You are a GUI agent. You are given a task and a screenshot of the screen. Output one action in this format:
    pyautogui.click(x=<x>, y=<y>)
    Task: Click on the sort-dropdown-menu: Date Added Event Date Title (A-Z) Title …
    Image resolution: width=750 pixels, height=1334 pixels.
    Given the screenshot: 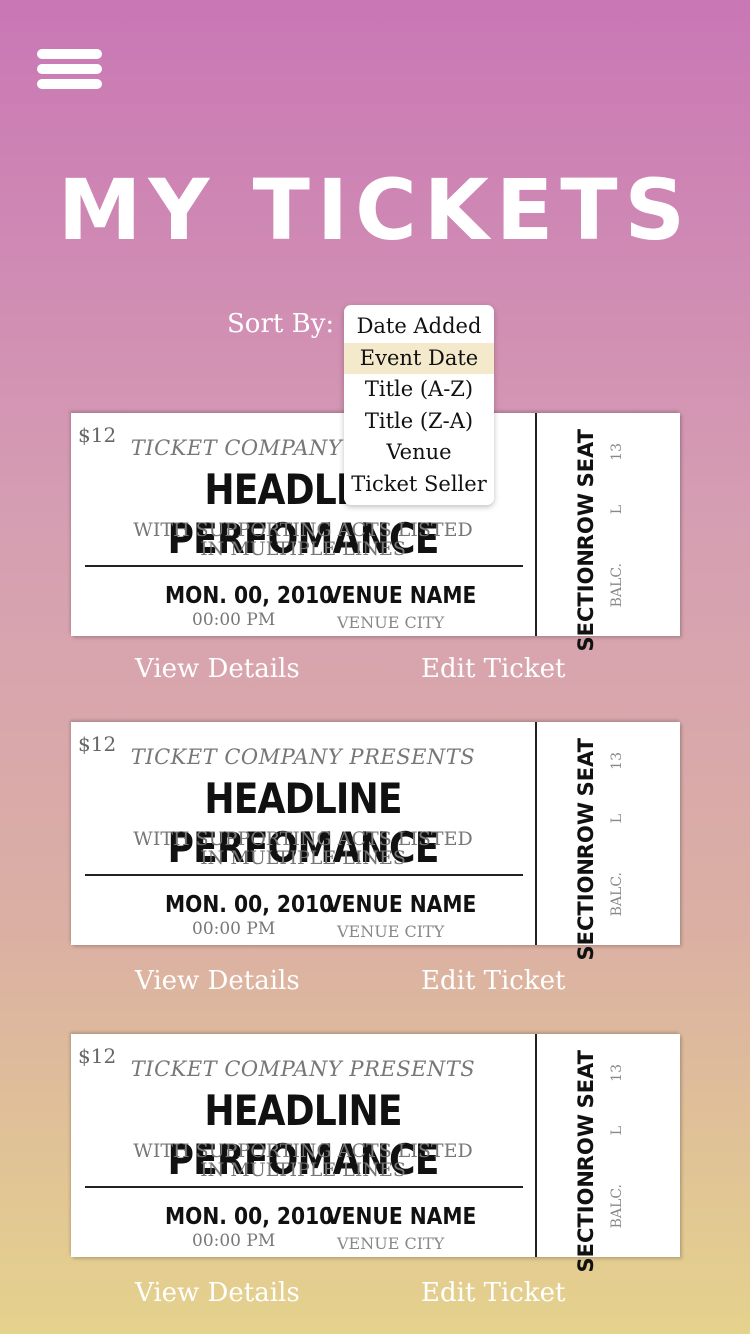 What is the action you would take?
    pyautogui.click(x=419, y=405)
    